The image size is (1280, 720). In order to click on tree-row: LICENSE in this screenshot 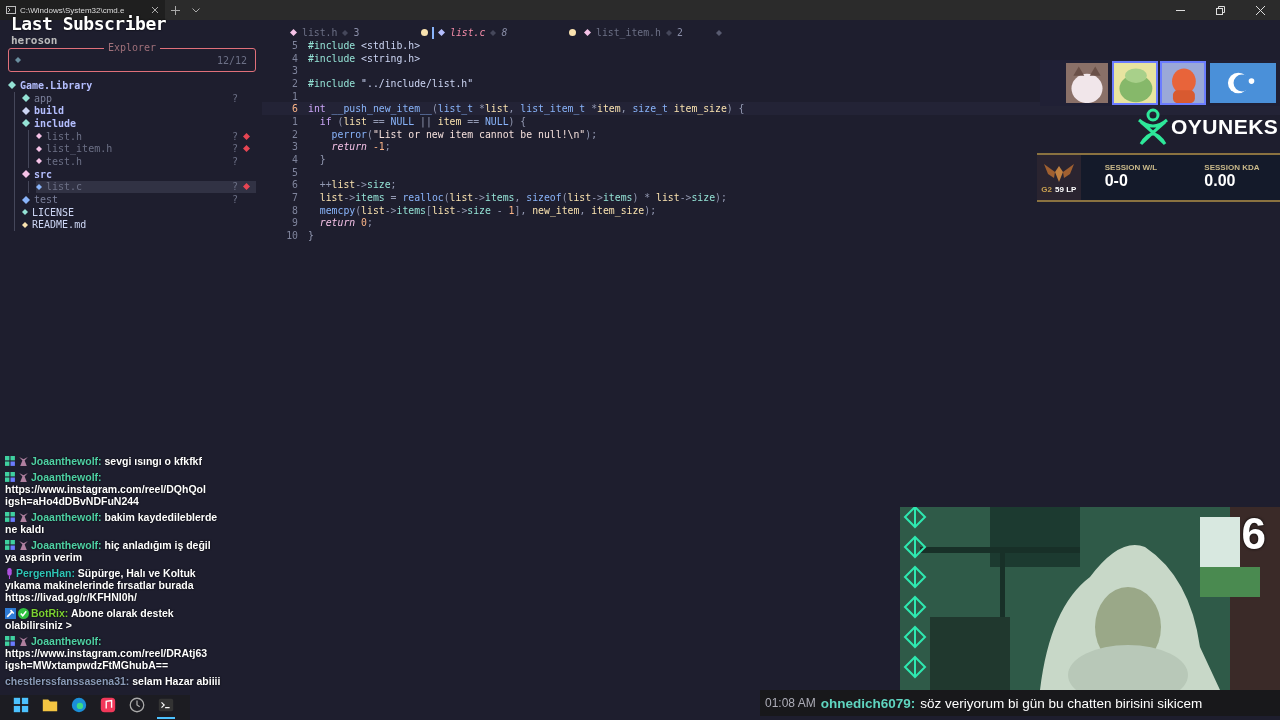, I will do `click(139, 212)`.